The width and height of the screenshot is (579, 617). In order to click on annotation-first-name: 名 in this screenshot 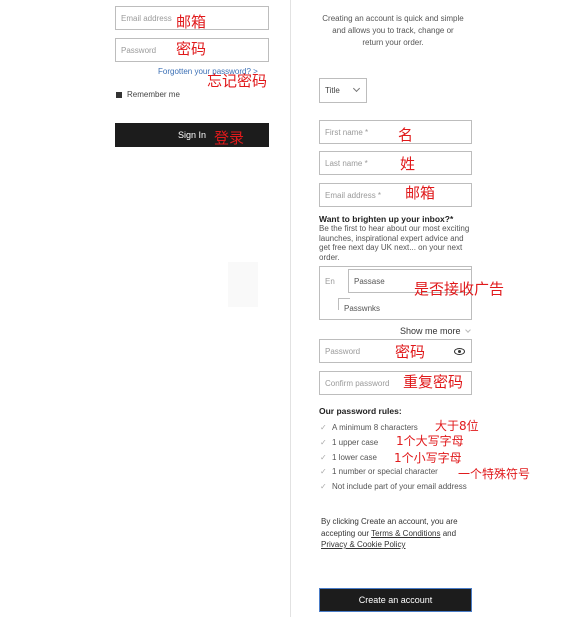, I will do `click(406, 135)`.